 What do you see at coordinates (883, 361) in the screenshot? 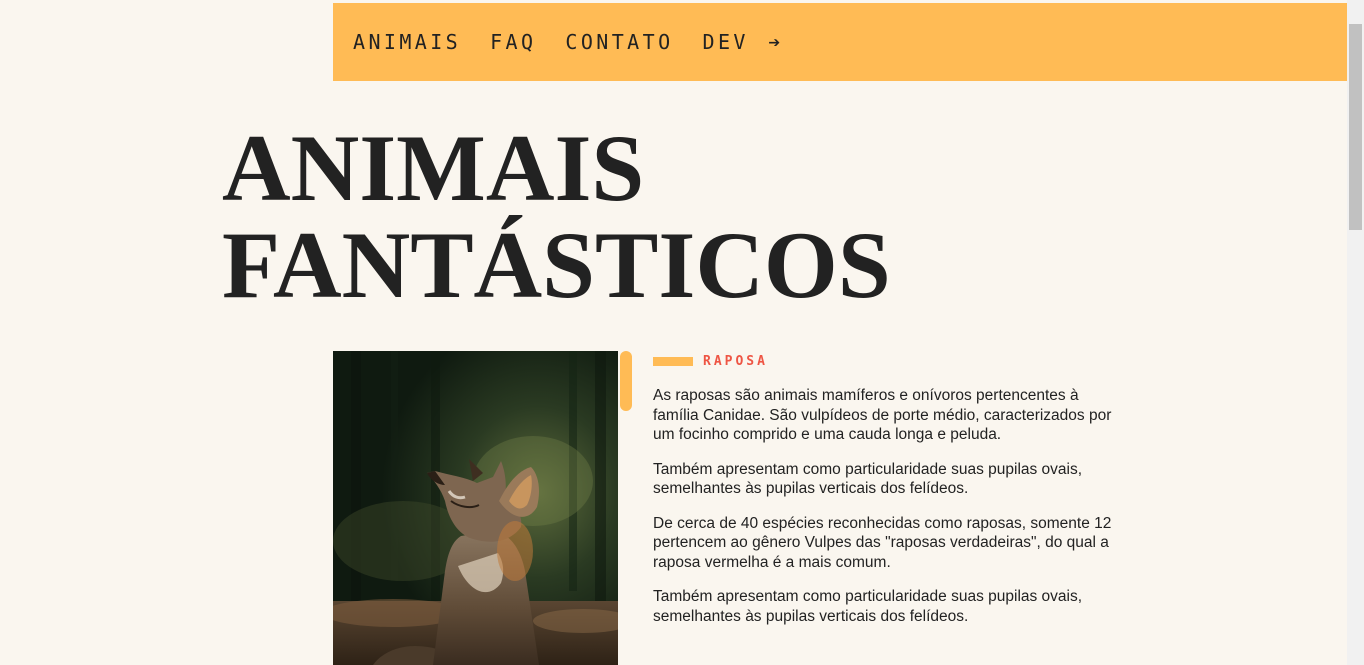
I see `section-title: RAPOSA` at bounding box center [883, 361].